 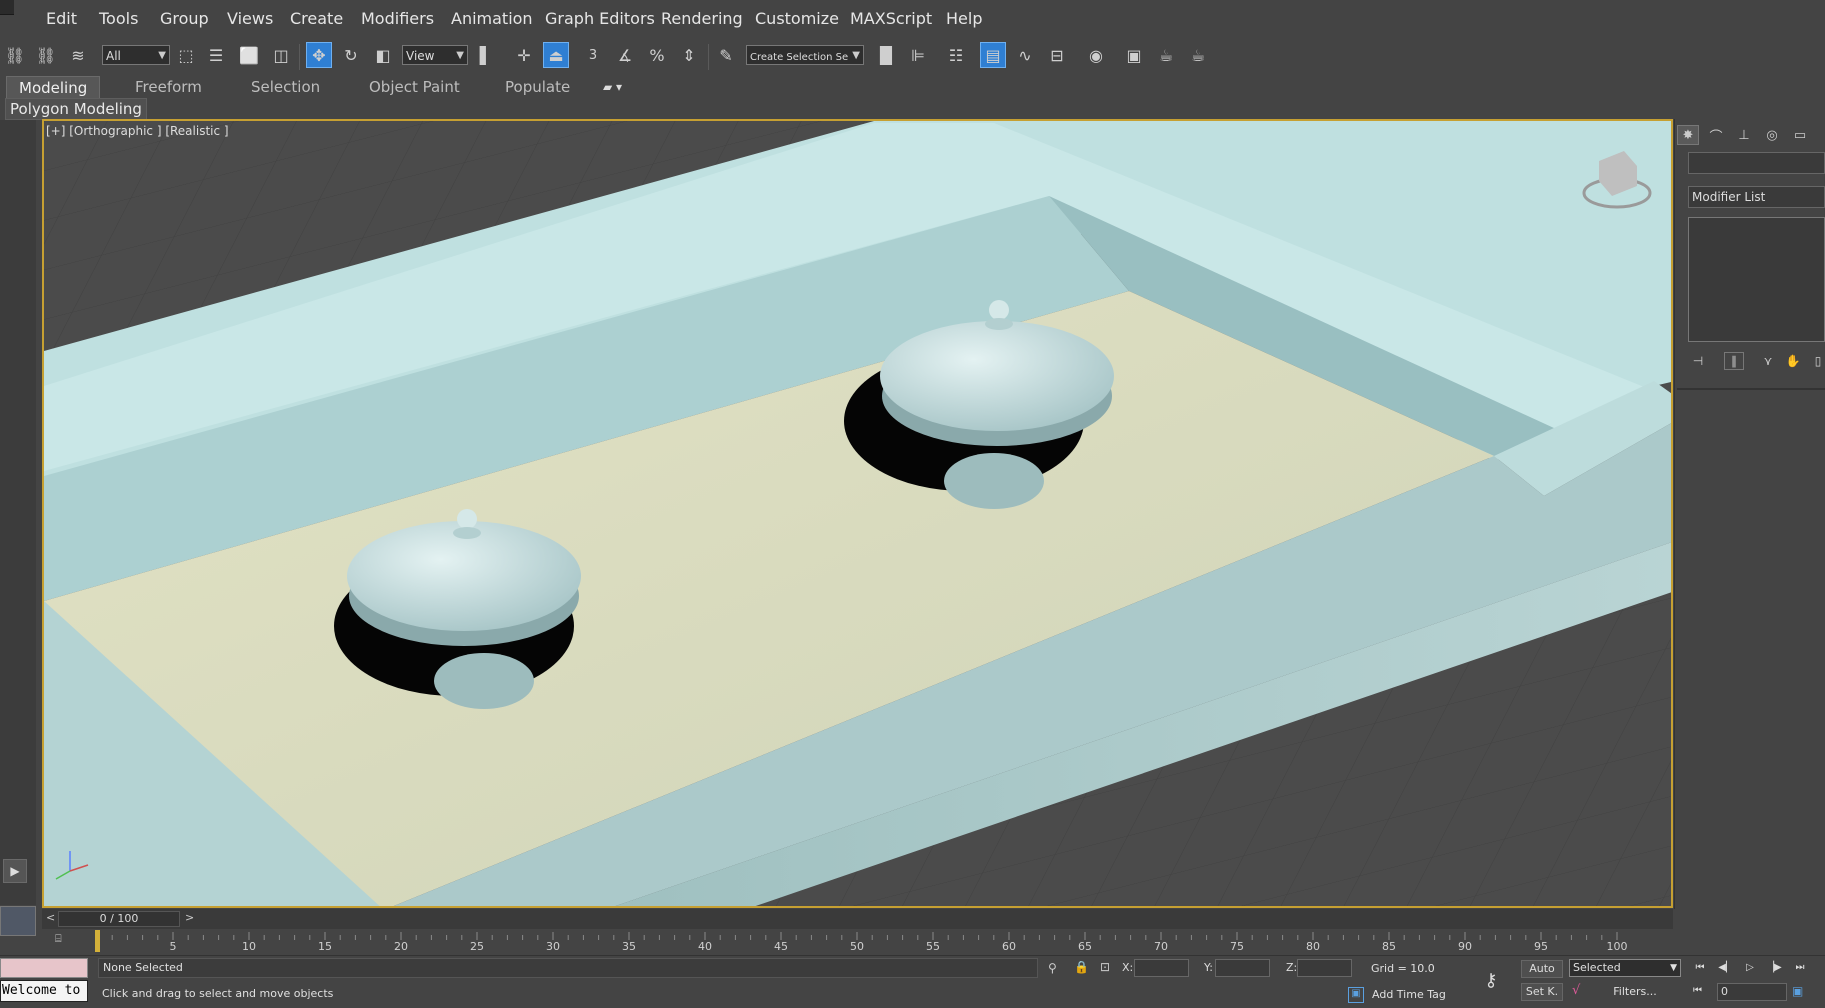 What do you see at coordinates (1198, 55) in the screenshot?
I see `render-teapot-icon: ☕` at bounding box center [1198, 55].